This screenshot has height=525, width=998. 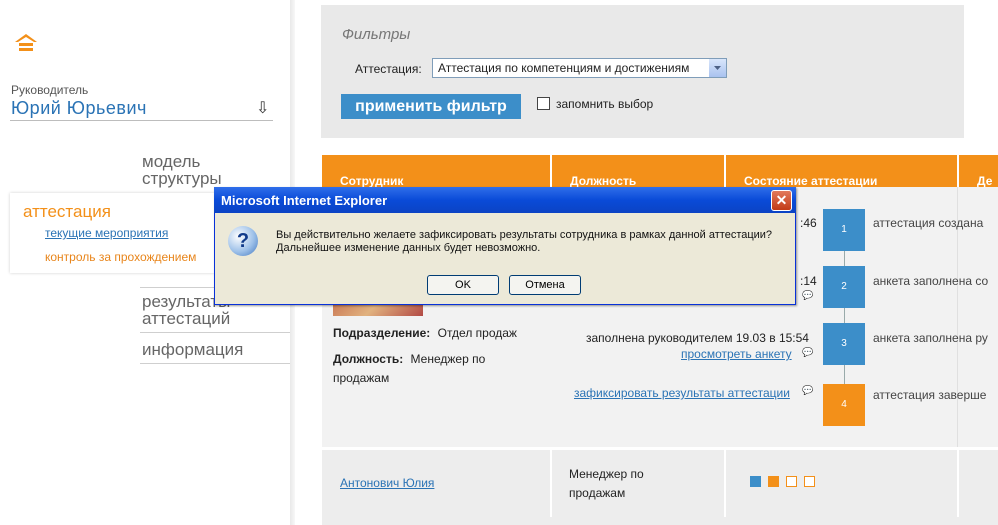 I want to click on nav-current-events-link: текущие мероприятия, so click(x=106, y=233).